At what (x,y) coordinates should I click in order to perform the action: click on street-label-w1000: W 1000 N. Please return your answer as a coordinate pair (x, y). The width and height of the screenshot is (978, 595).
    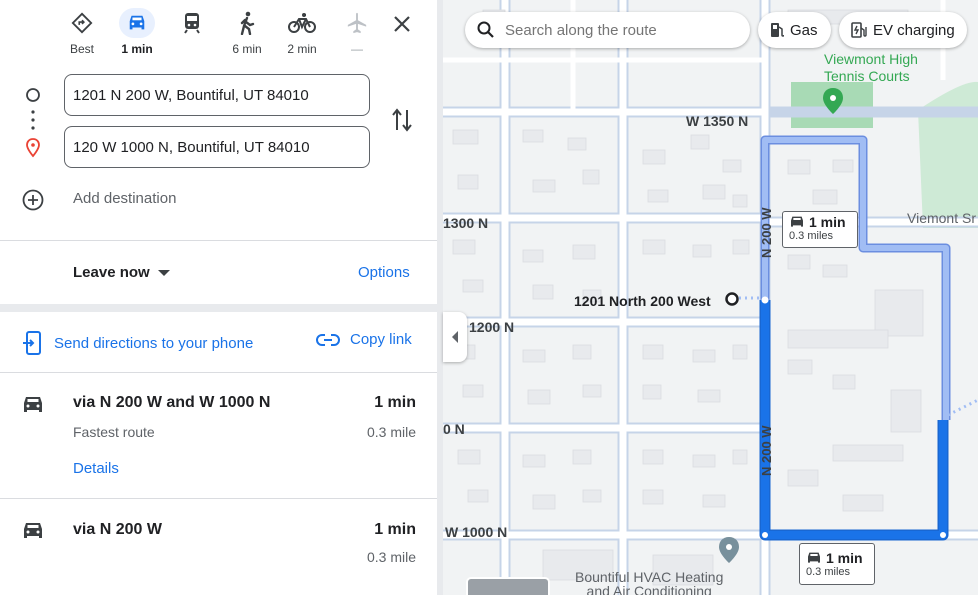
    Looking at the image, I should click on (476, 532).